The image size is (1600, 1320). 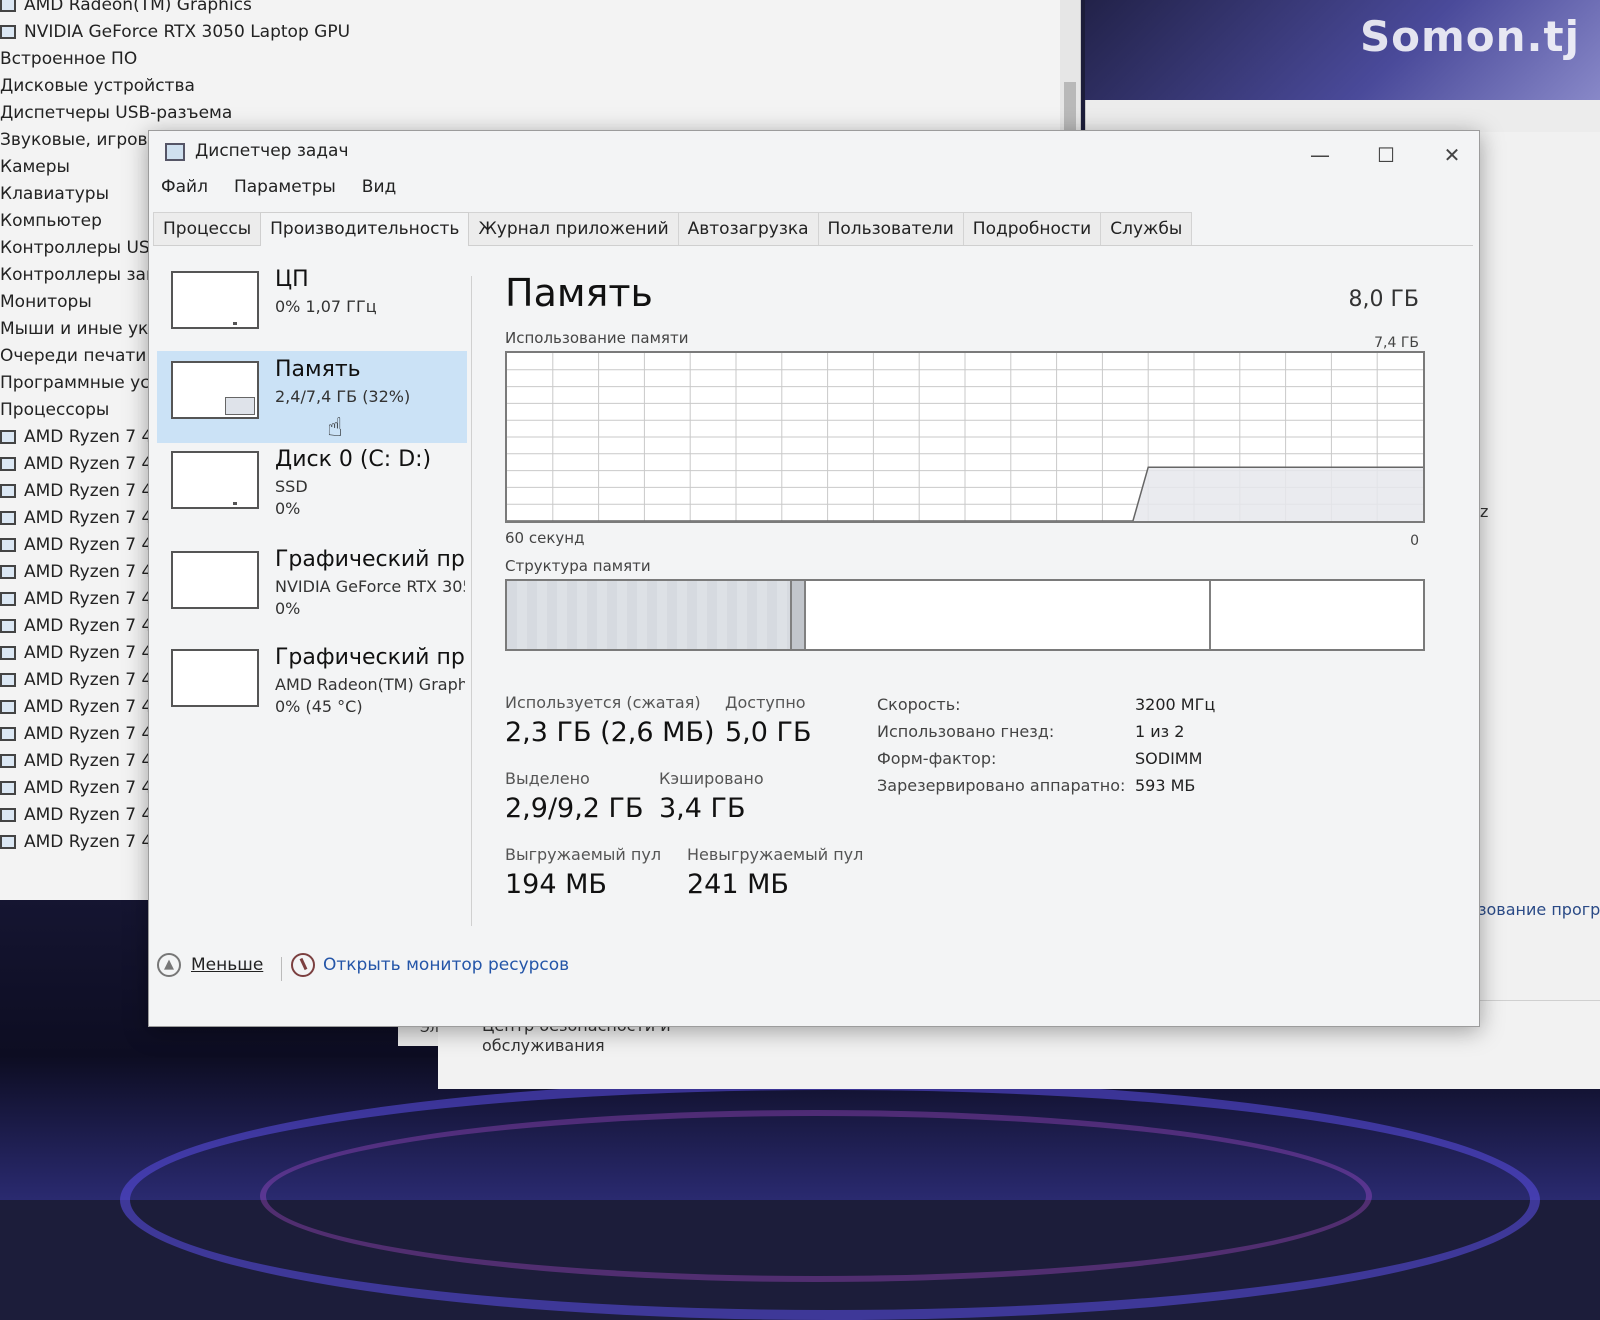 What do you see at coordinates (312, 397) in the screenshot?
I see `sidebar-item-memory: Память 2,4/7,4 ГБ (32%)` at bounding box center [312, 397].